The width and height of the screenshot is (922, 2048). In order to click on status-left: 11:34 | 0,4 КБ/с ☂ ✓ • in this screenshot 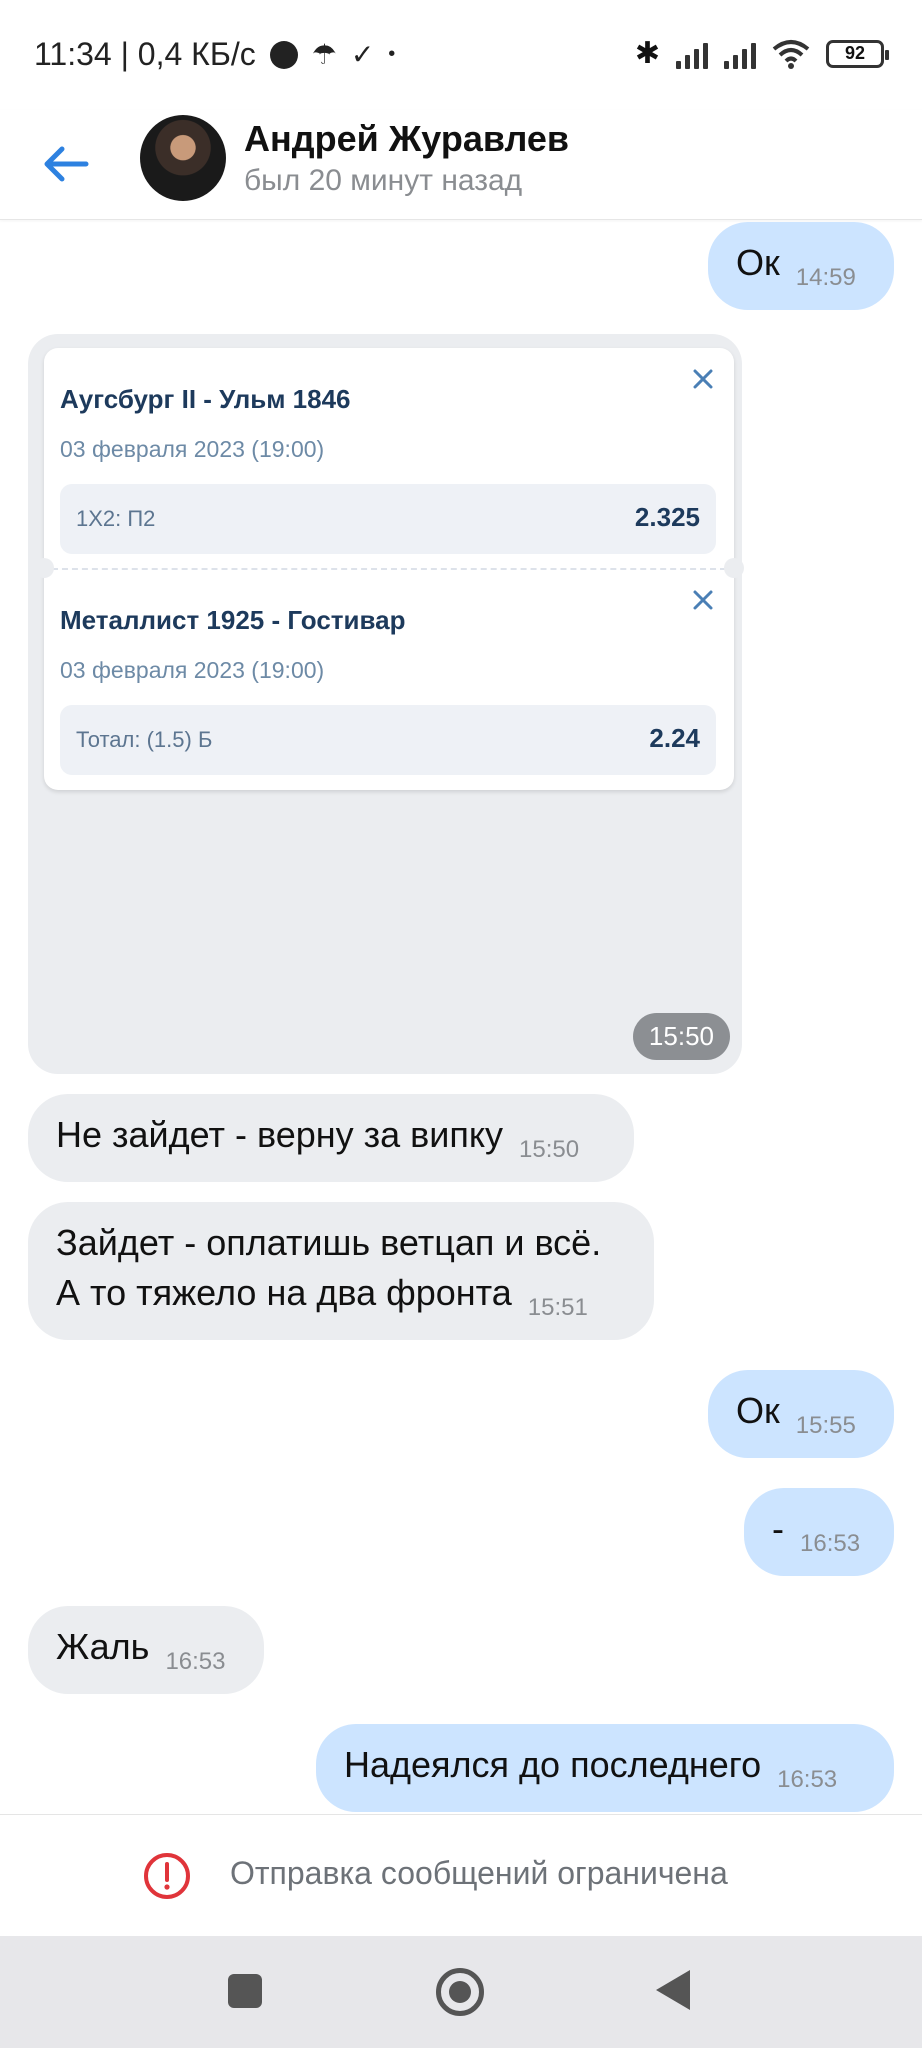, I will do `click(214, 54)`.